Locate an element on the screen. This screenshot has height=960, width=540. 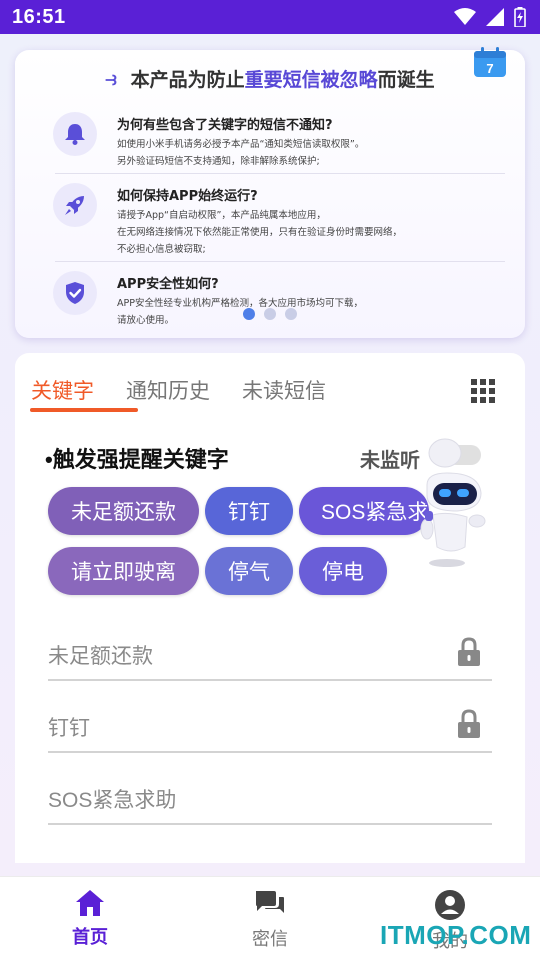
carousel-indicator is located at coordinates (270, 314).